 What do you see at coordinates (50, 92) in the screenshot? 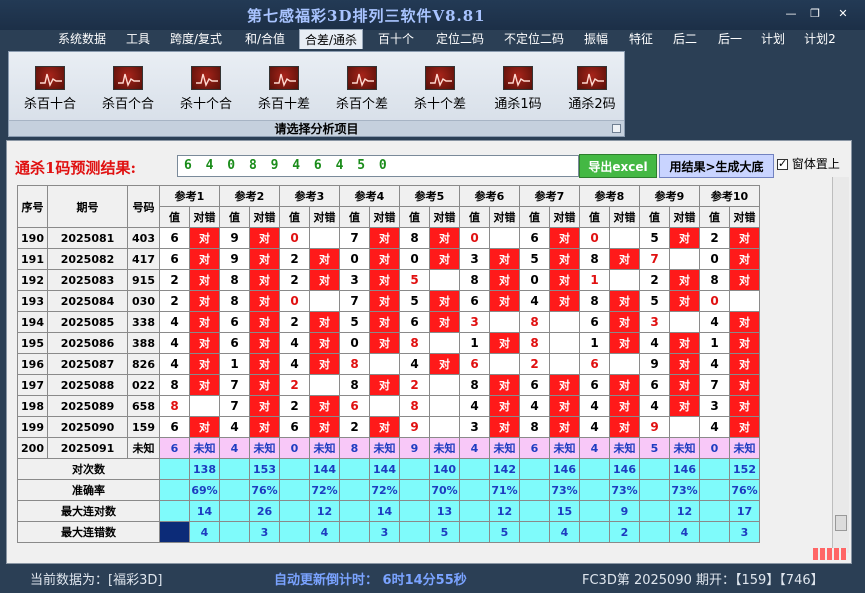
I see `ribbon-button-1: 杀百十合` at bounding box center [50, 92].